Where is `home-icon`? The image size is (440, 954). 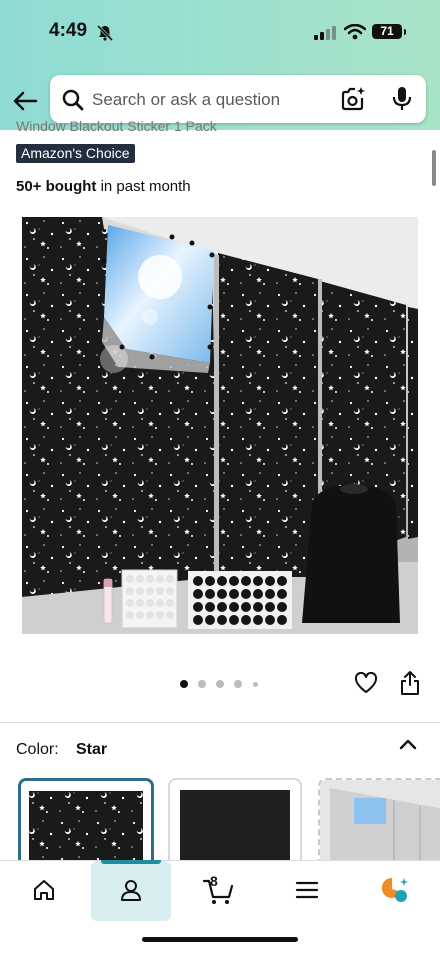 home-icon is located at coordinates (44, 890).